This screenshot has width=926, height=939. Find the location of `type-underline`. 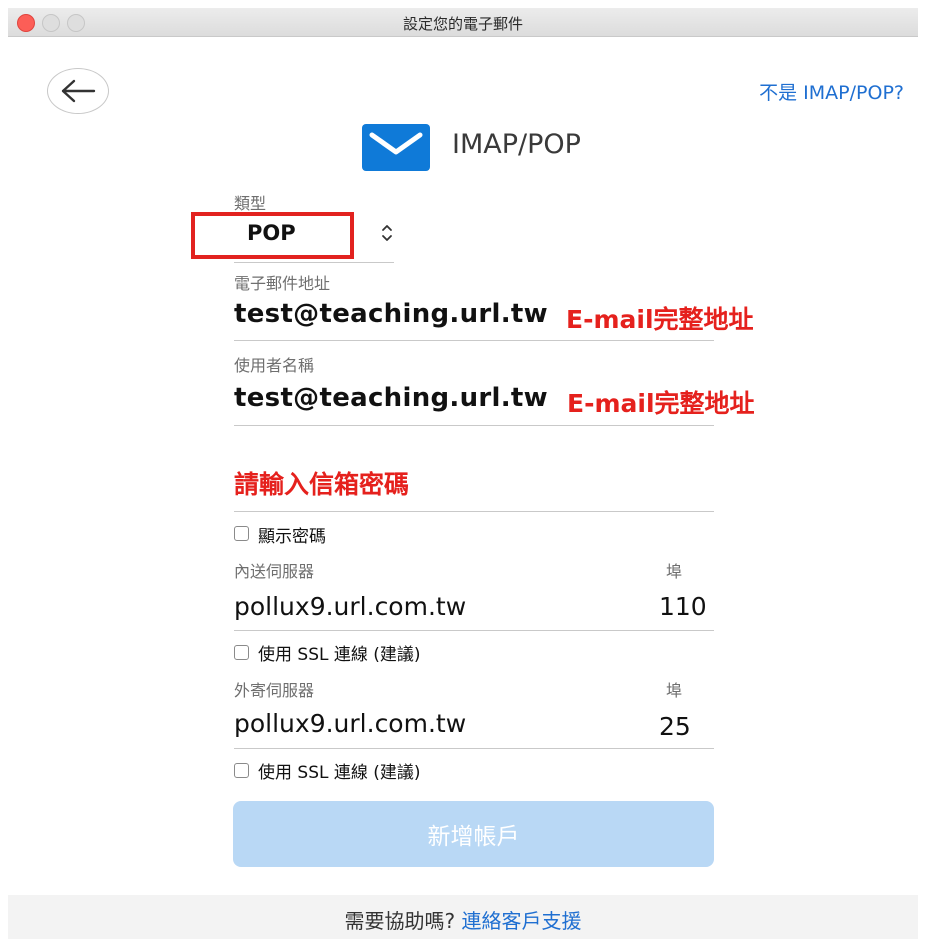

type-underline is located at coordinates (314, 262).